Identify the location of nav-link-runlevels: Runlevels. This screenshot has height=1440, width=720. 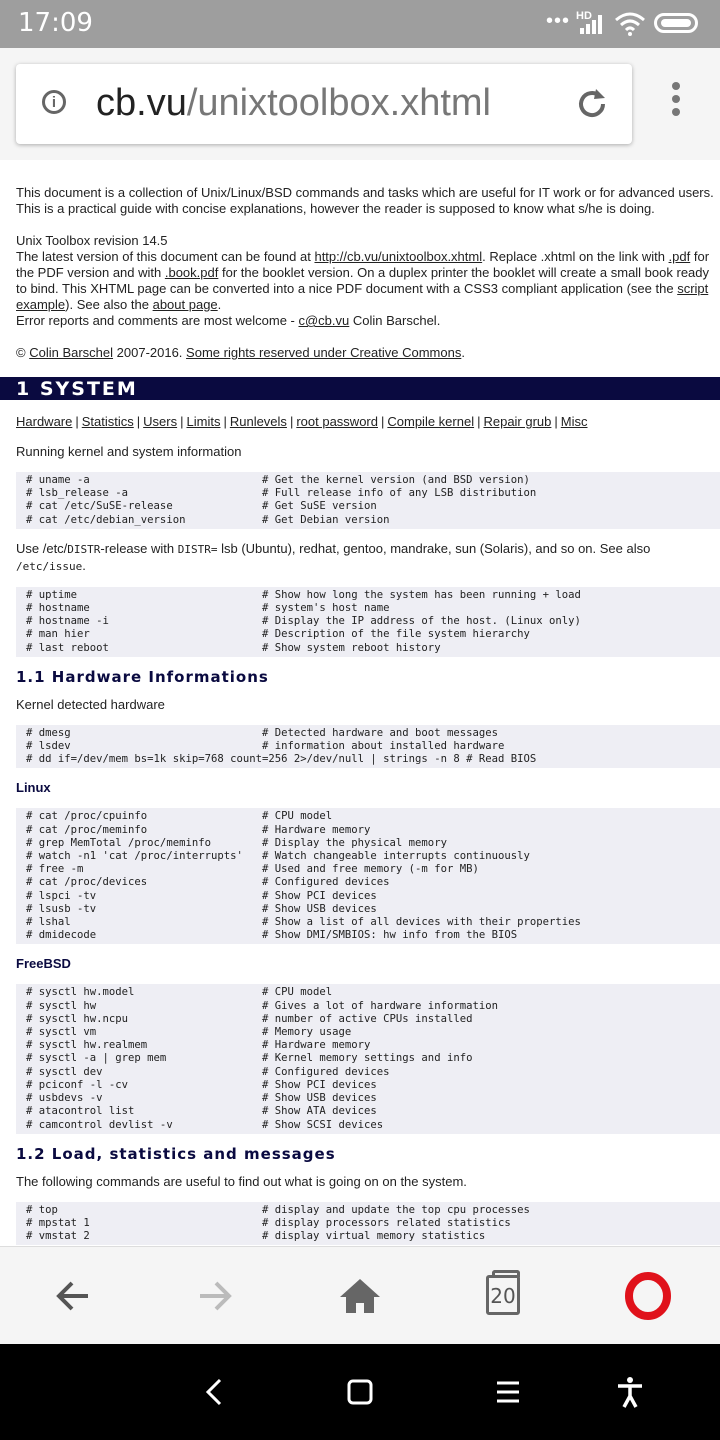
(258, 421).